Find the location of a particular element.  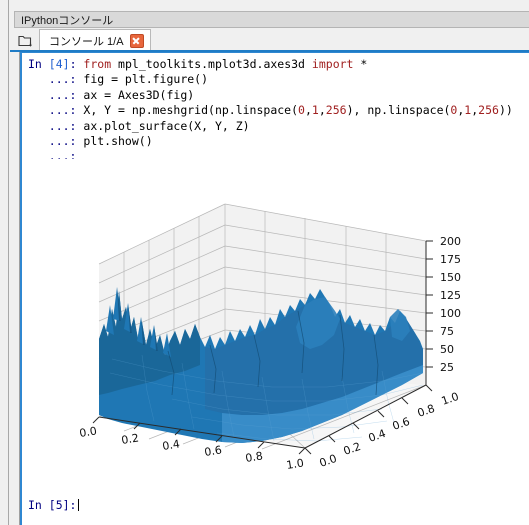

folder-icon-svg is located at coordinates (25, 41).